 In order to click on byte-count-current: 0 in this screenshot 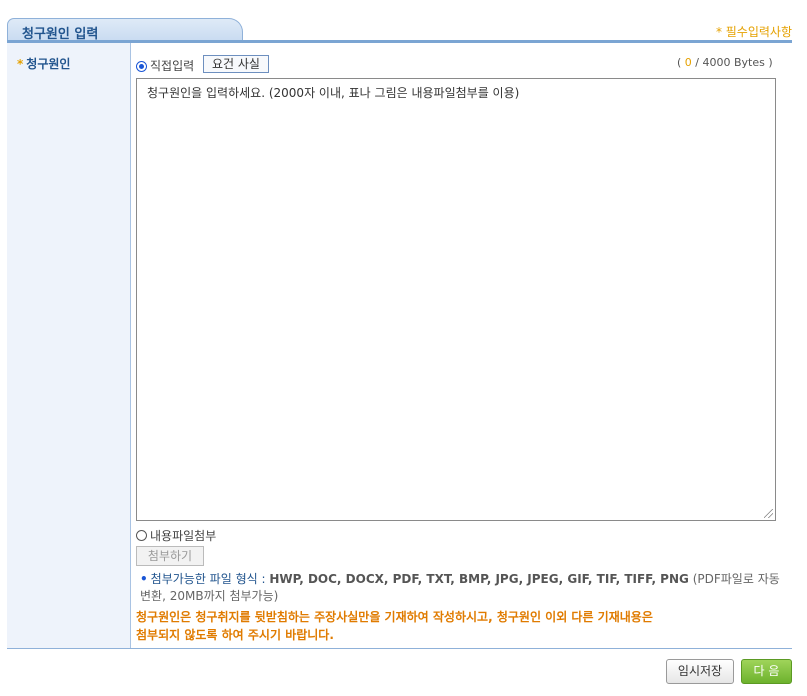, I will do `click(688, 62)`.